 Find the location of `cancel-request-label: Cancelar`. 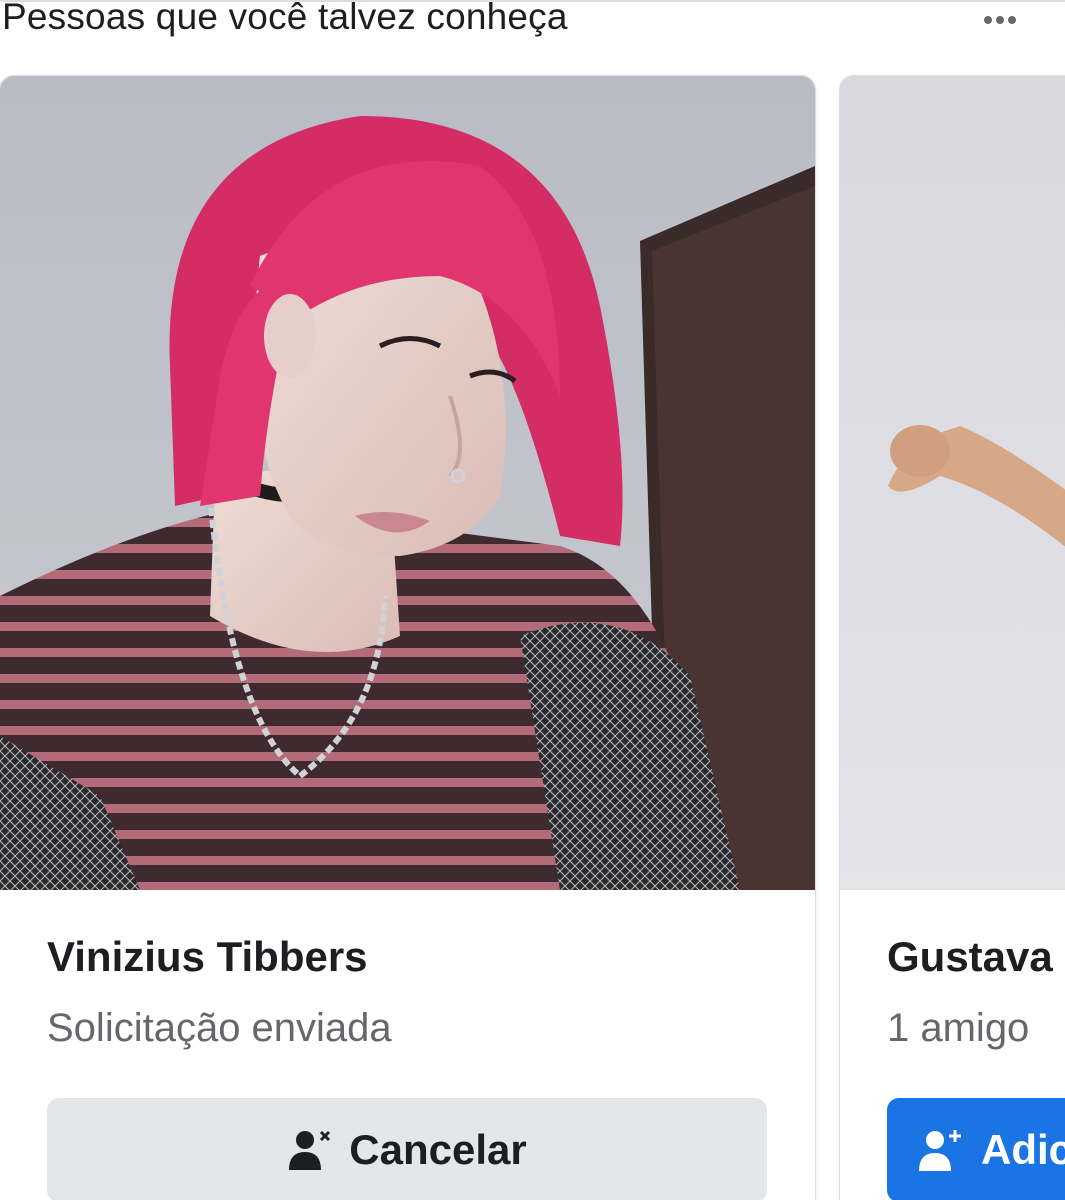

cancel-request-label: Cancelar is located at coordinates (438, 1149).